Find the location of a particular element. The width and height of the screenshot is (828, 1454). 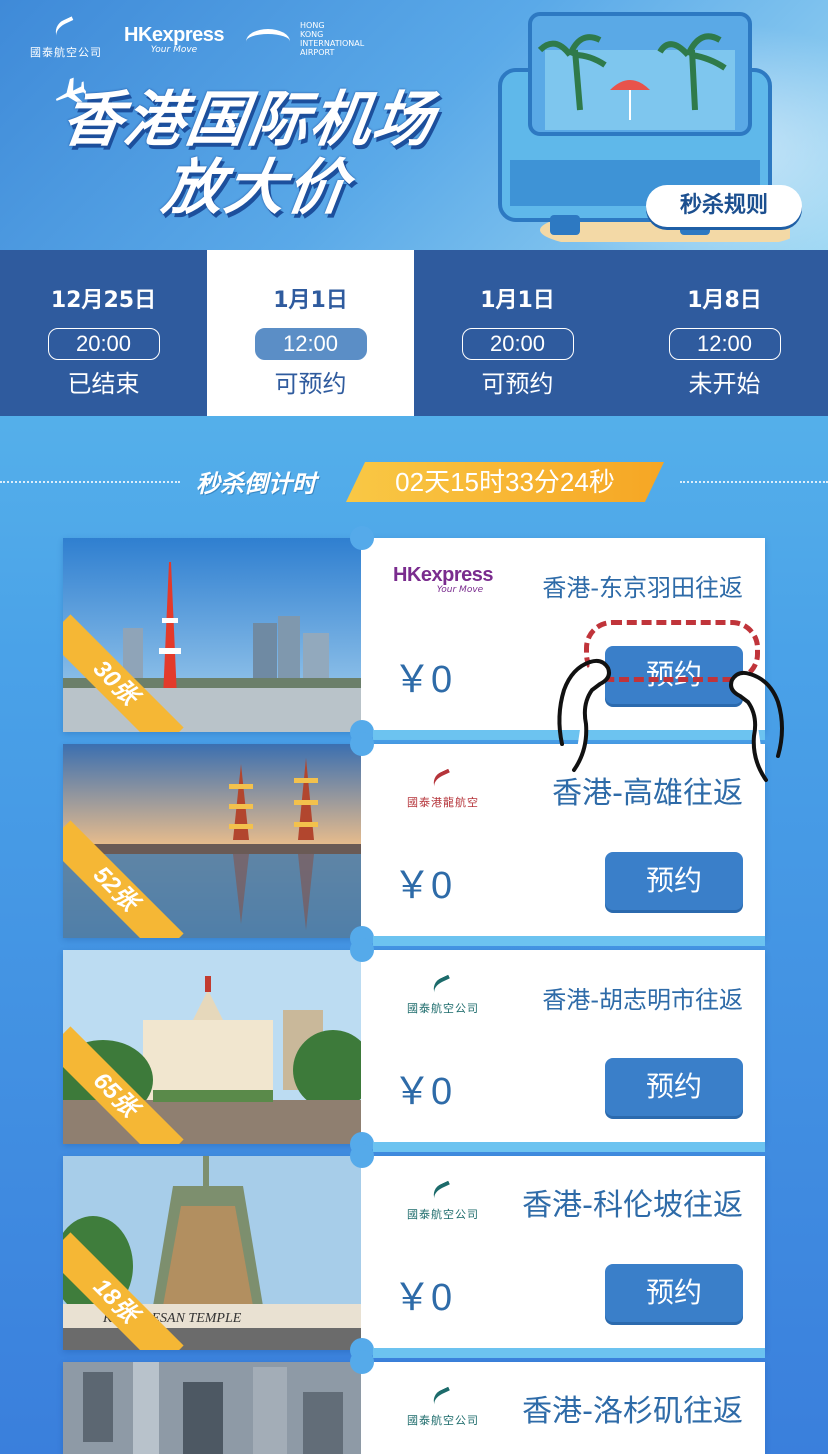

countdown-bar: 秒杀倒计时 02天15时33分24秒 is located at coordinates (414, 482).